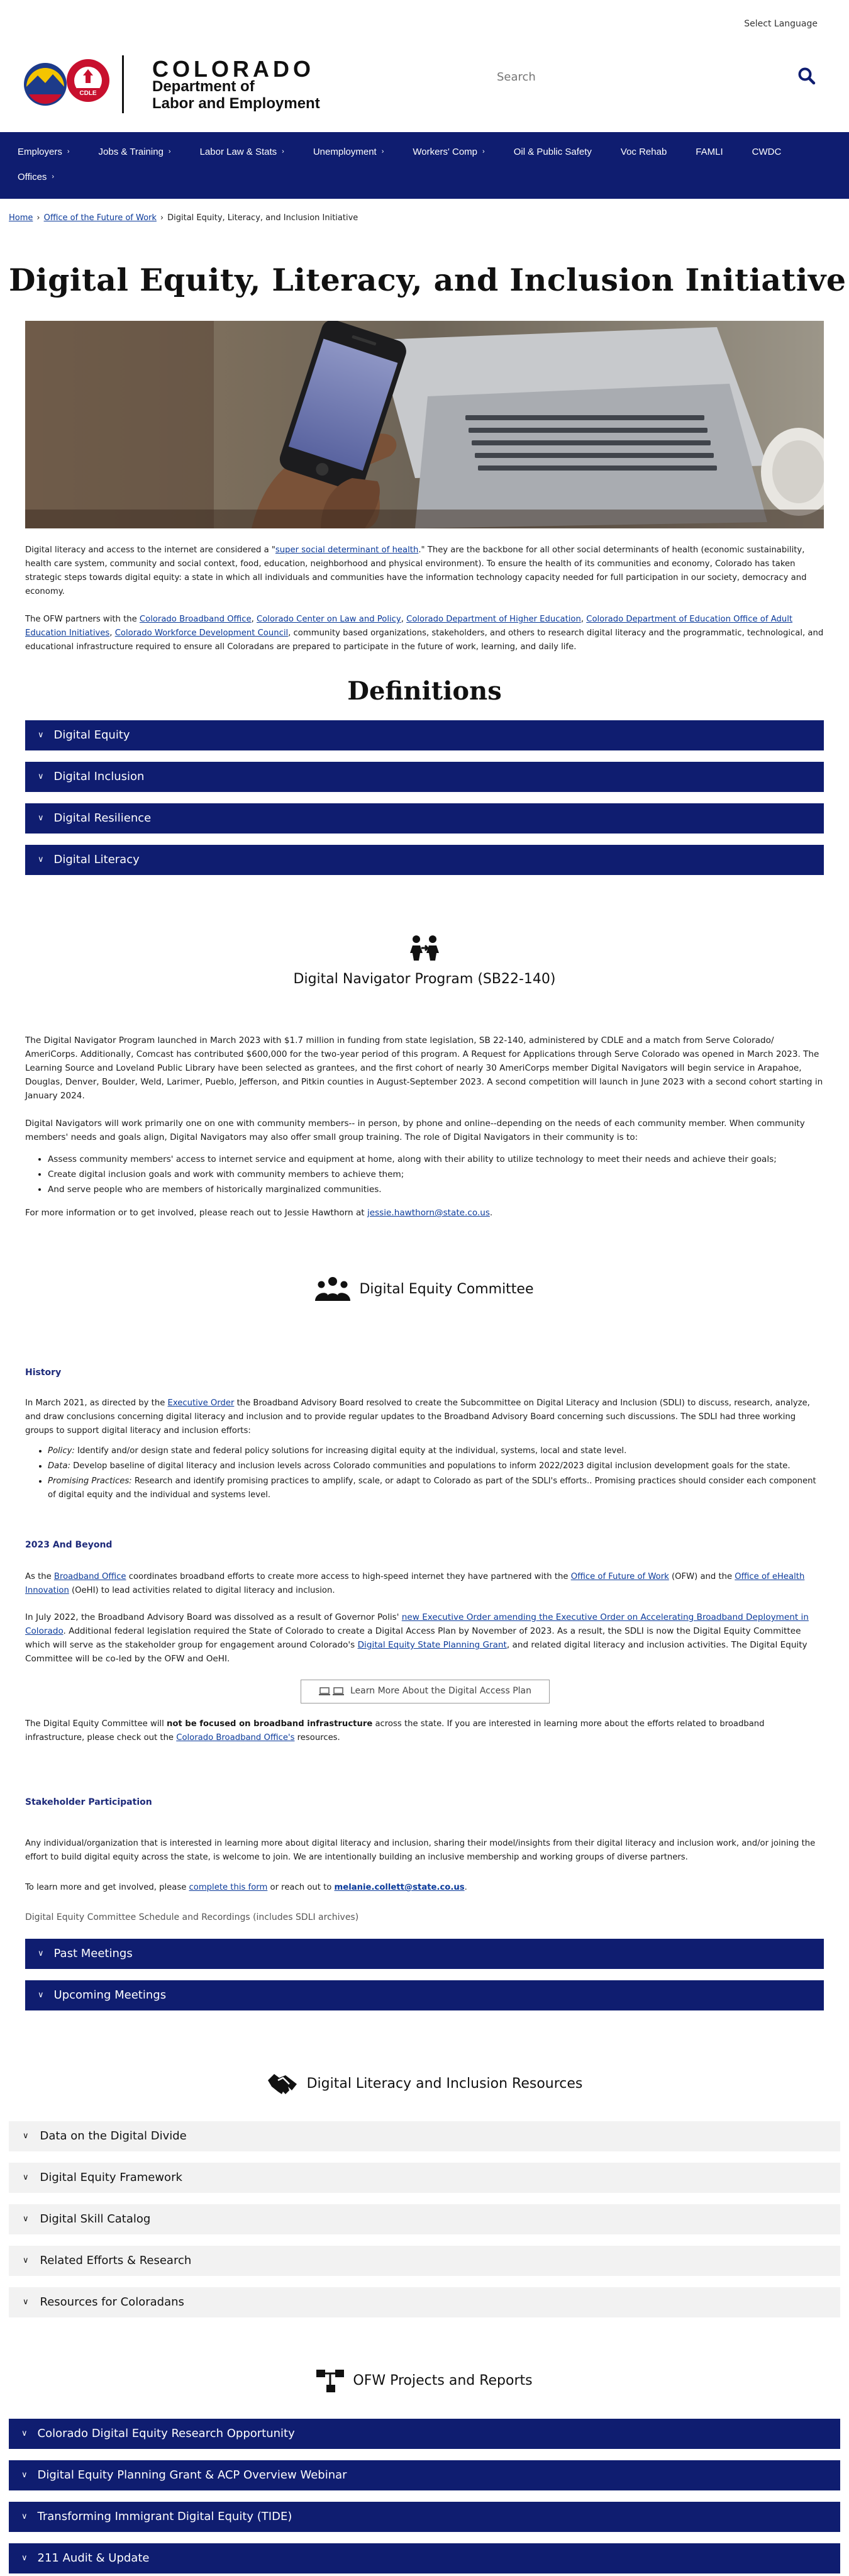 This screenshot has height=2576, width=849. What do you see at coordinates (425, 2178) in the screenshot?
I see `accordion-digital-equity-framework: ∨ Digital Equity Framework` at bounding box center [425, 2178].